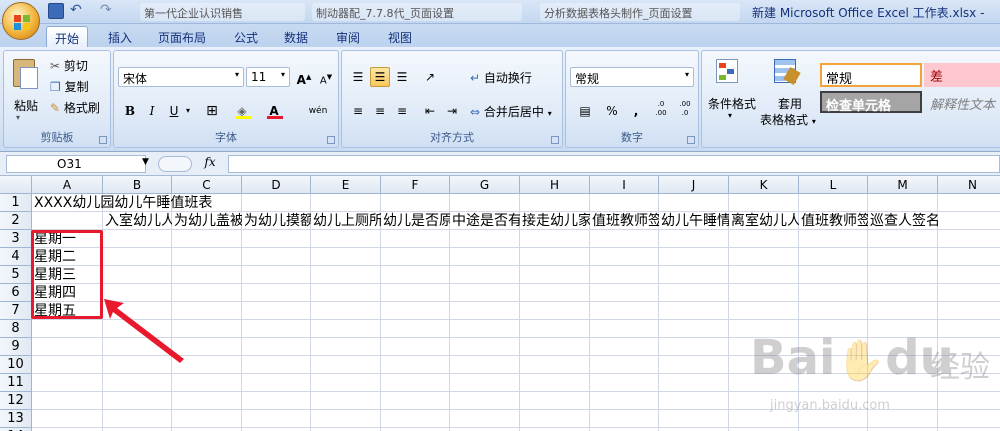 The image size is (1000, 431). I want to click on select-all-corner, so click(16, 185).